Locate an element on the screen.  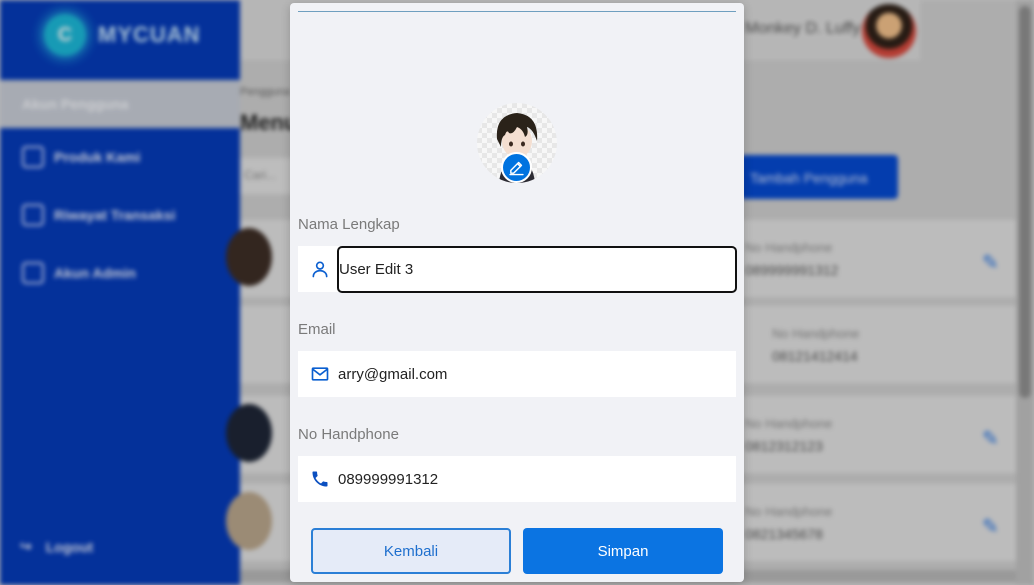
email-label: Email is located at coordinates (317, 329).